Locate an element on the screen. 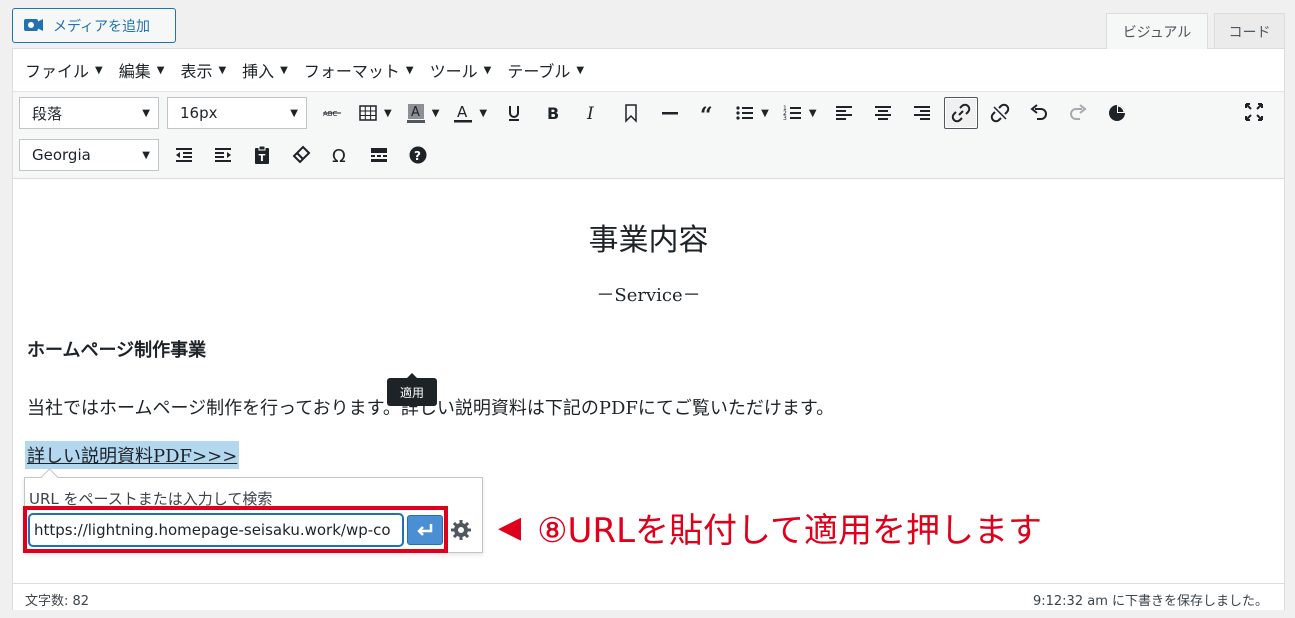 This screenshot has width=1295, height=618. background-color-button: A is located at coordinates (416, 113).